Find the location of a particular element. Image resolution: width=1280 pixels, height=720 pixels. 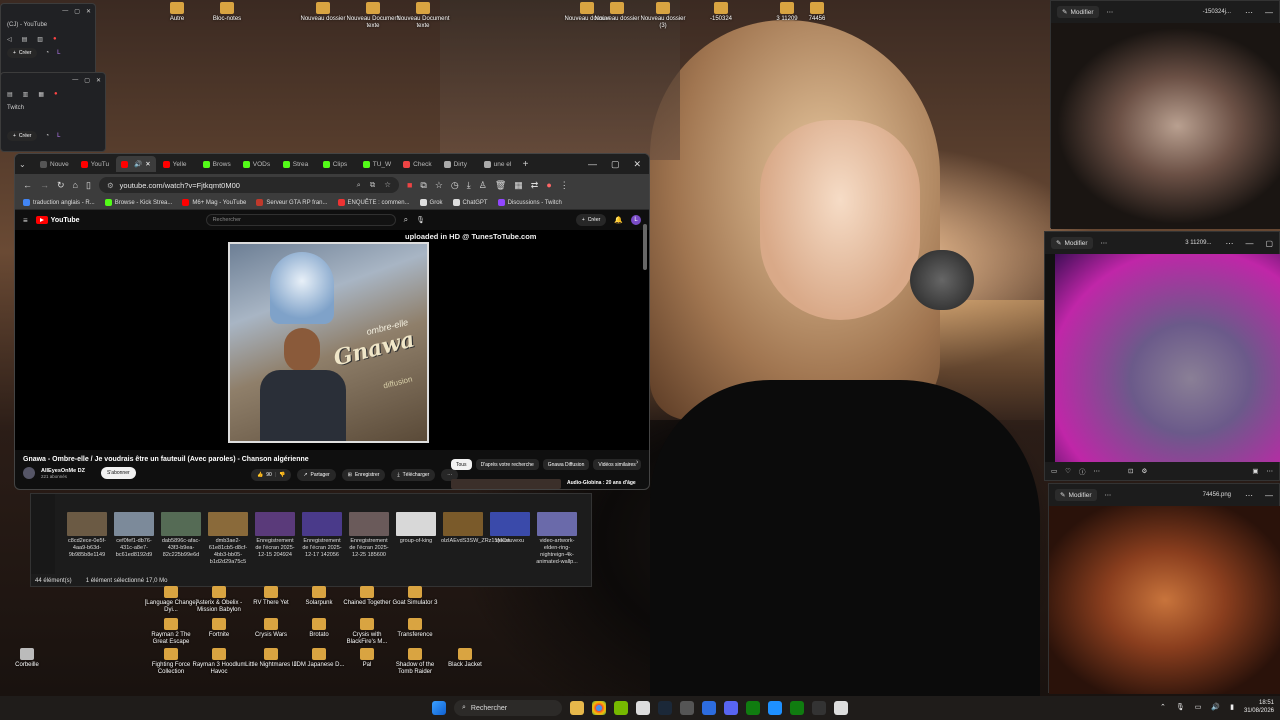

browser-tab: Clips is located at coordinates (337, 164).